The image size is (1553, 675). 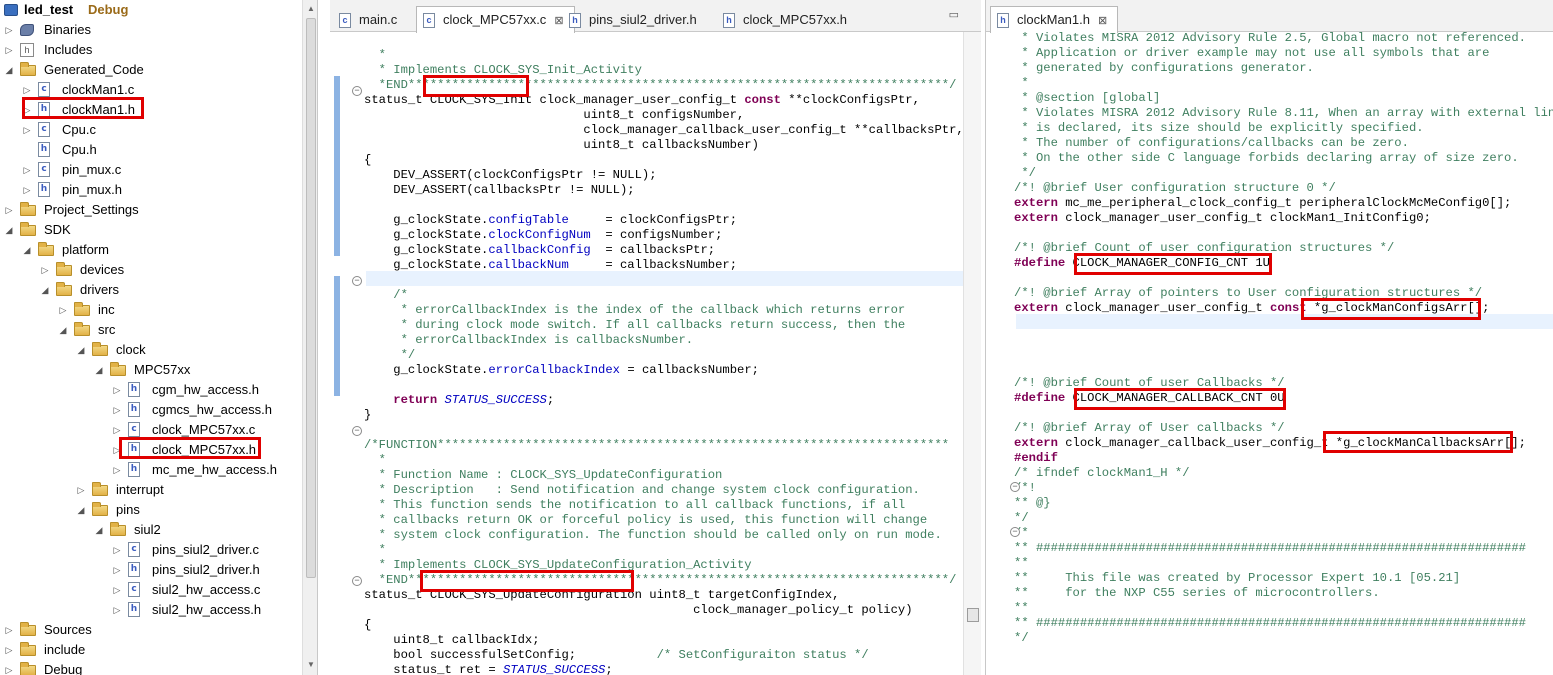 I want to click on close-tab-icon: ⊠, so click(x=1102, y=21).